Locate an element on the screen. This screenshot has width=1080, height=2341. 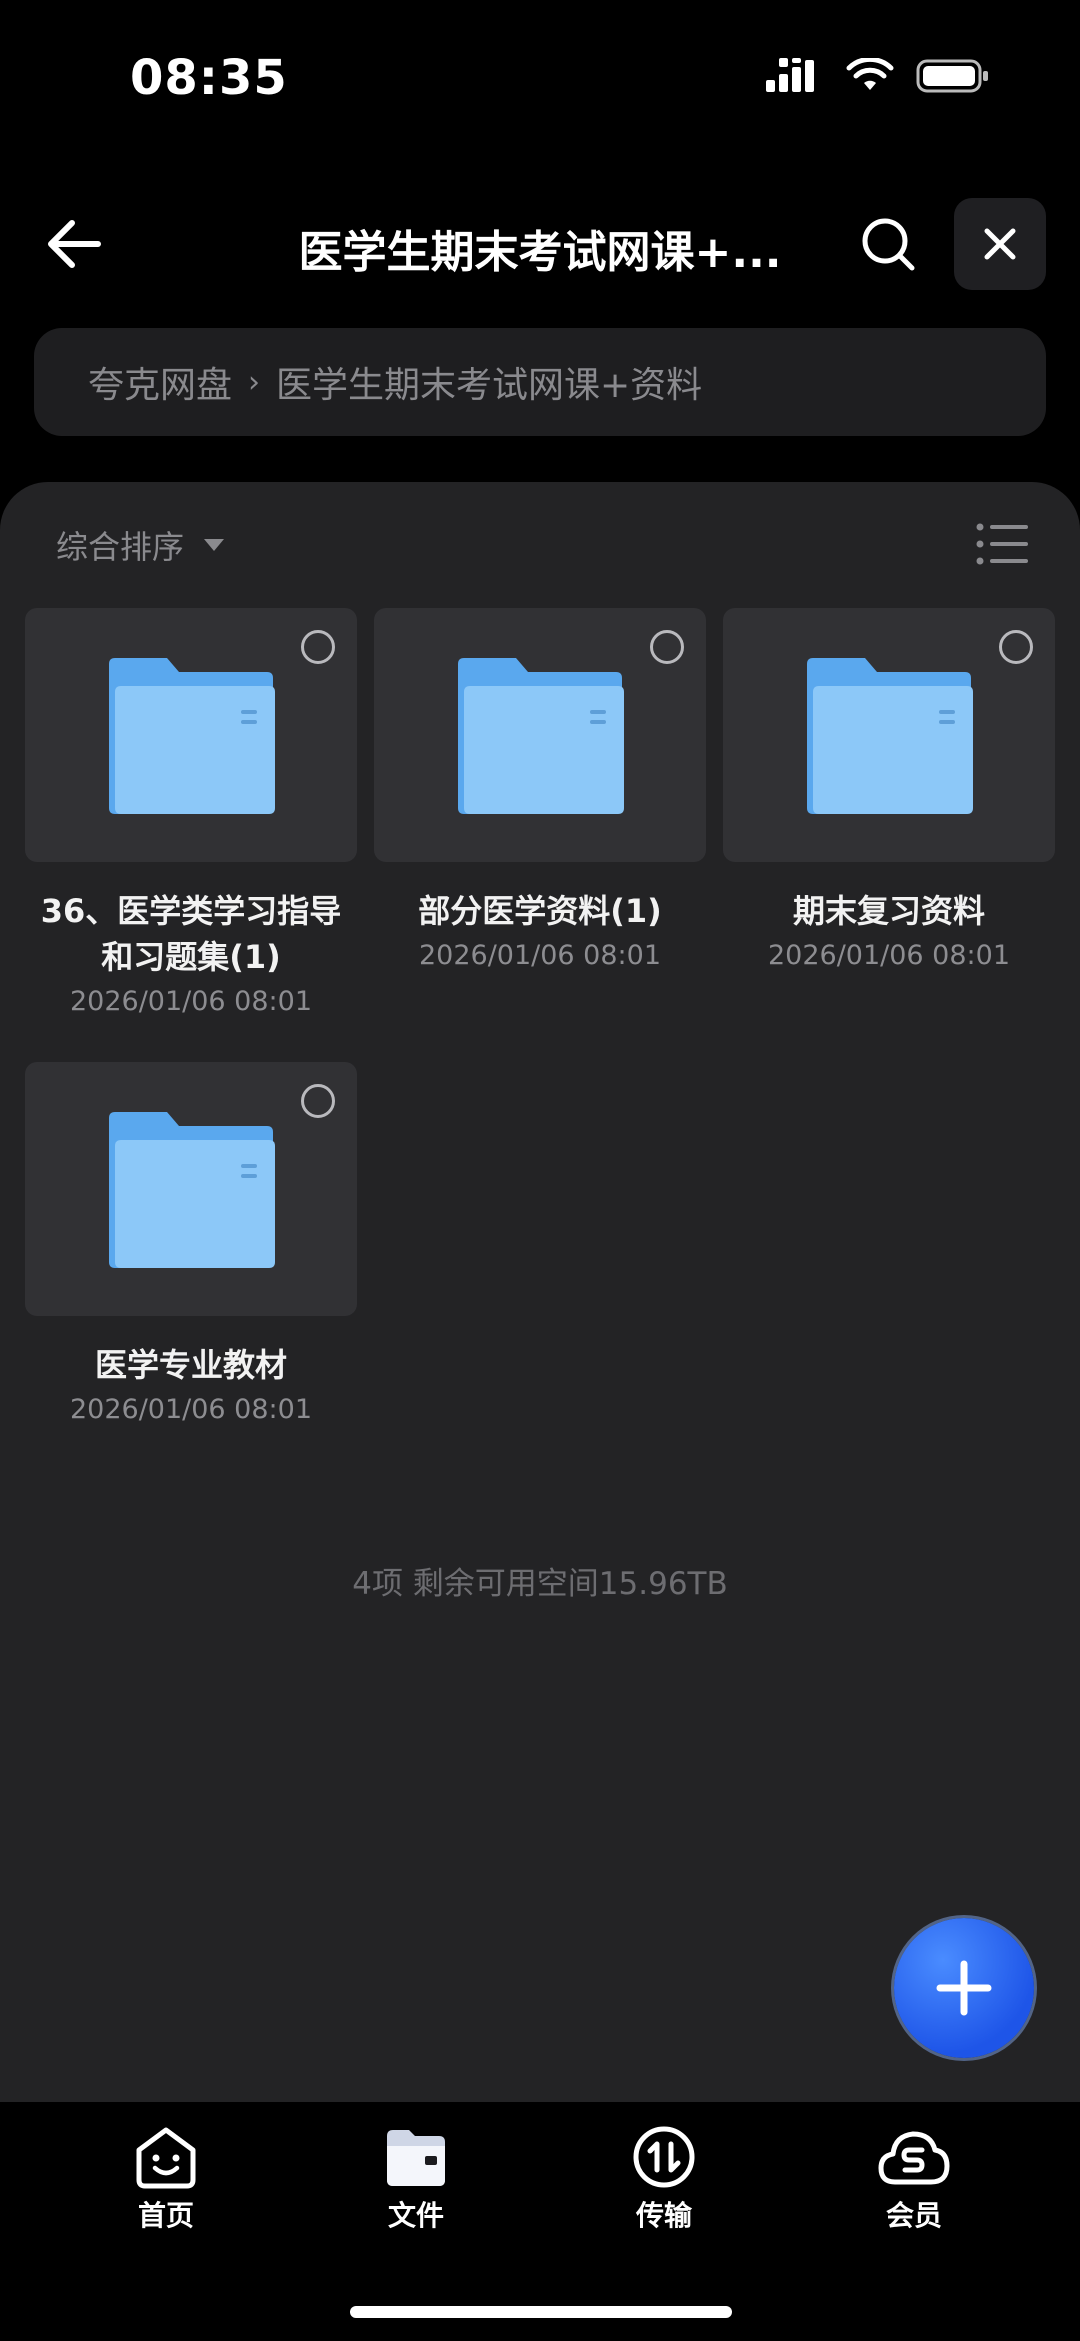
plus-icon is located at coordinates (964, 1988).